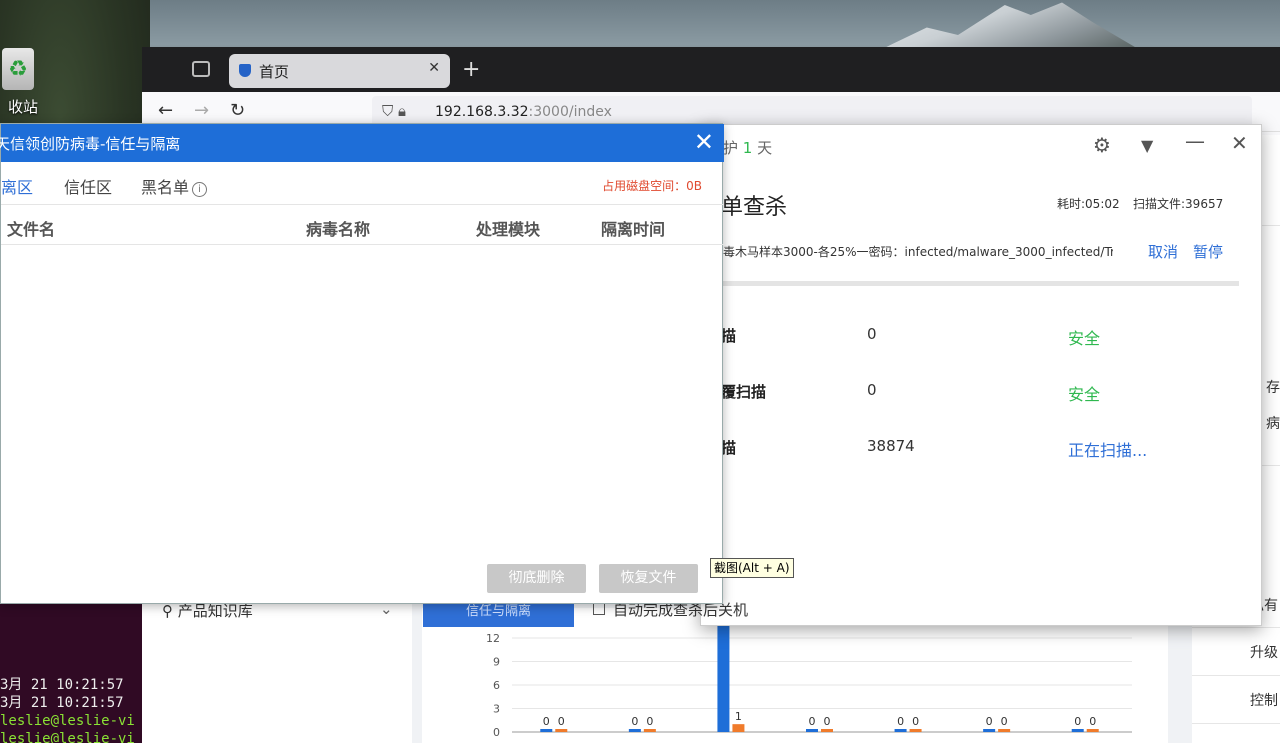  Describe the element at coordinates (1264, 700) in the screenshot. I see `right-panel-item: 控制` at that location.